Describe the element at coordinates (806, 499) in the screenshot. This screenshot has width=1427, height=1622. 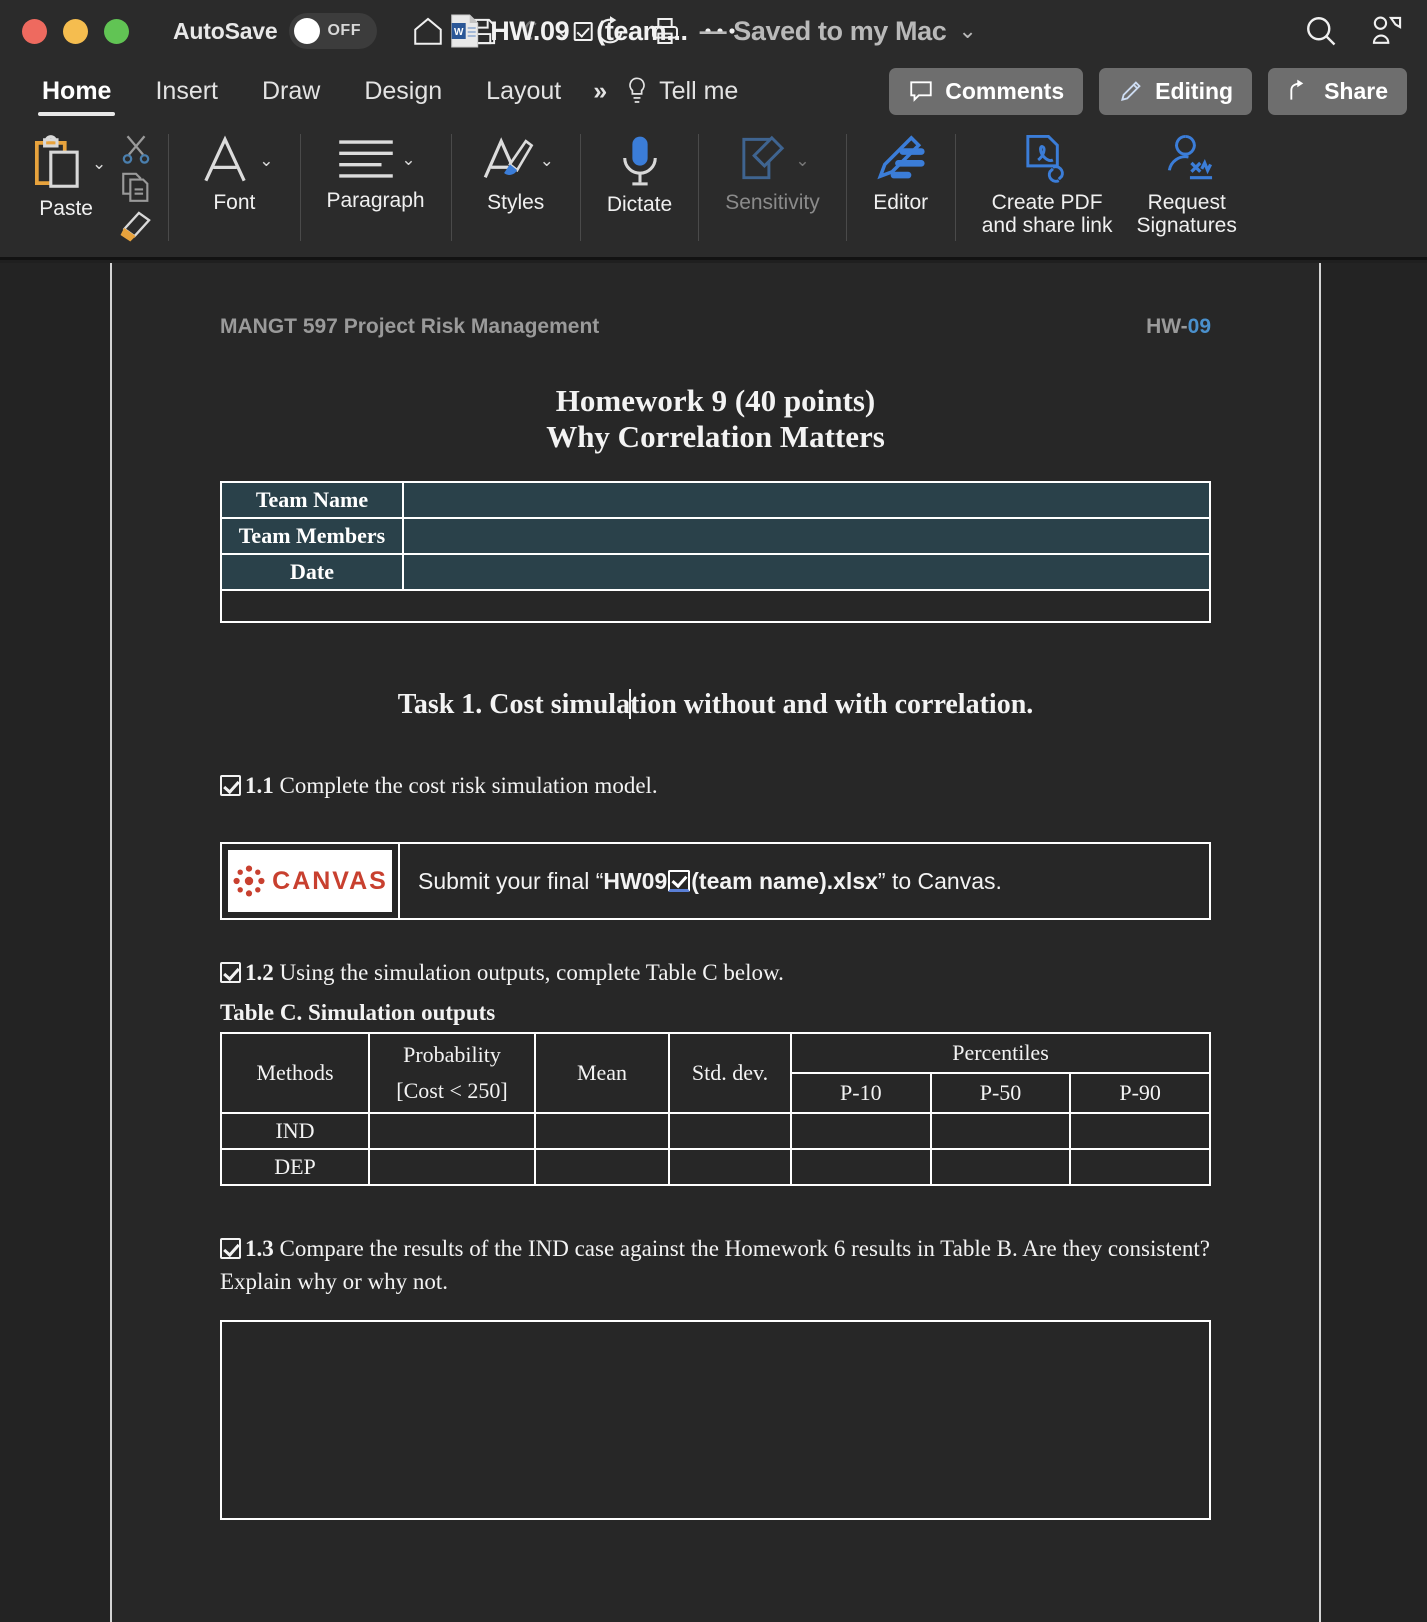
I see `team-name-value` at that location.